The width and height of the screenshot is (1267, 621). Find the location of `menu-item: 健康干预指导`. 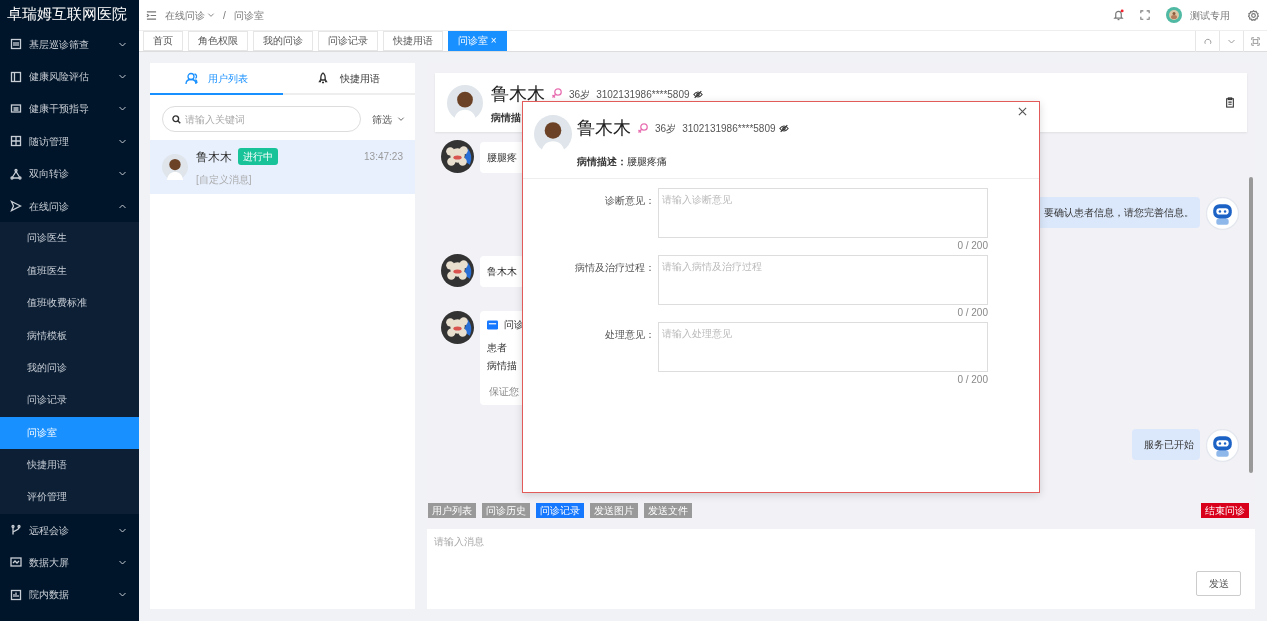

menu-item: 健康干预指导 is located at coordinates (69, 109).